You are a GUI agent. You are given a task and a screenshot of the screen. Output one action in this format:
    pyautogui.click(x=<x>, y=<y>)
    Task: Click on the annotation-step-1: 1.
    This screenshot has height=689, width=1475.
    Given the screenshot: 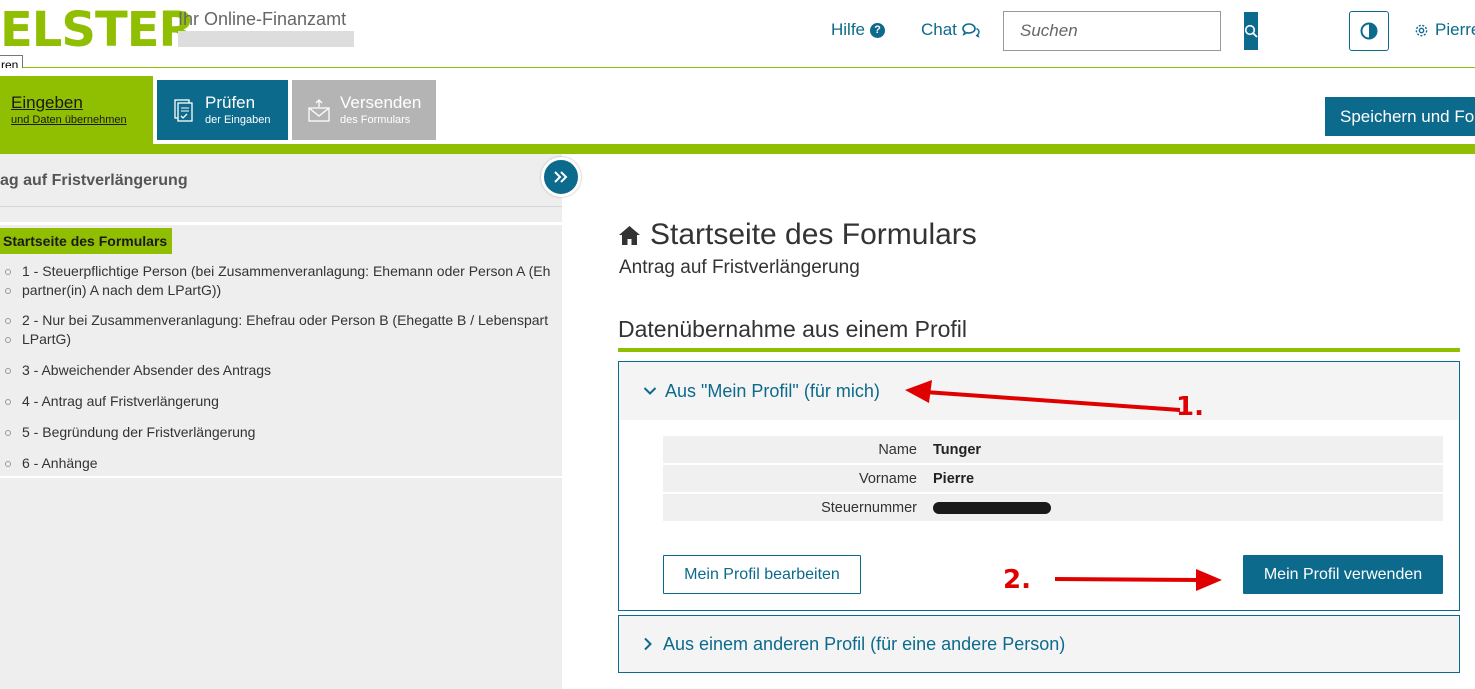 What is the action you would take?
    pyautogui.click(x=1190, y=407)
    